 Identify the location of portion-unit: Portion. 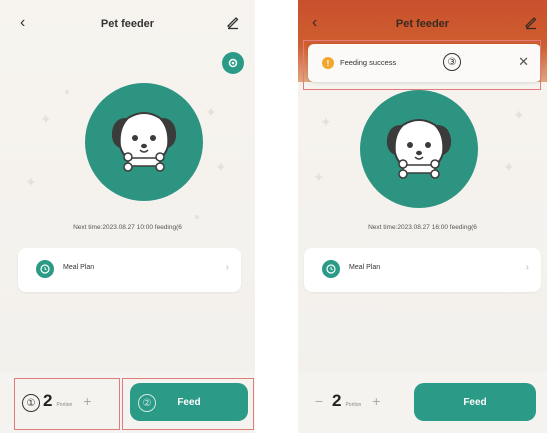
(353, 405).